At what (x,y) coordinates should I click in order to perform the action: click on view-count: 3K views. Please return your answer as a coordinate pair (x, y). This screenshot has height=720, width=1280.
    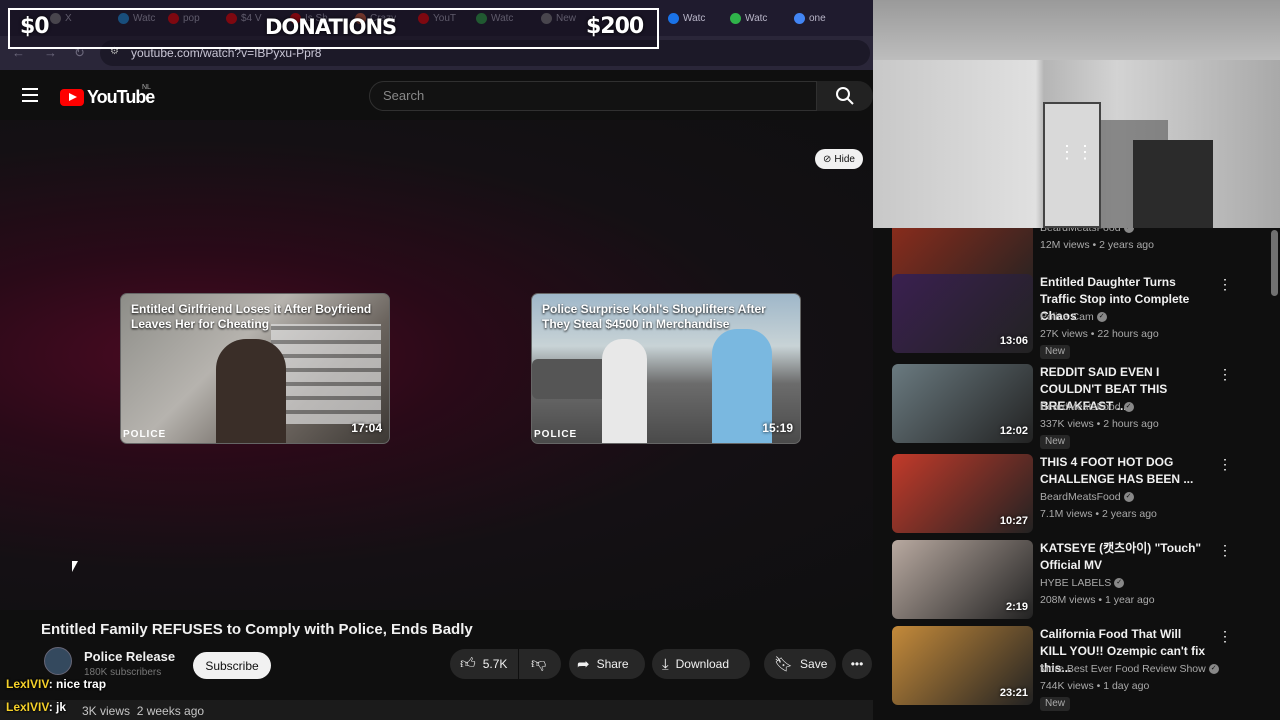
    Looking at the image, I should click on (106, 711).